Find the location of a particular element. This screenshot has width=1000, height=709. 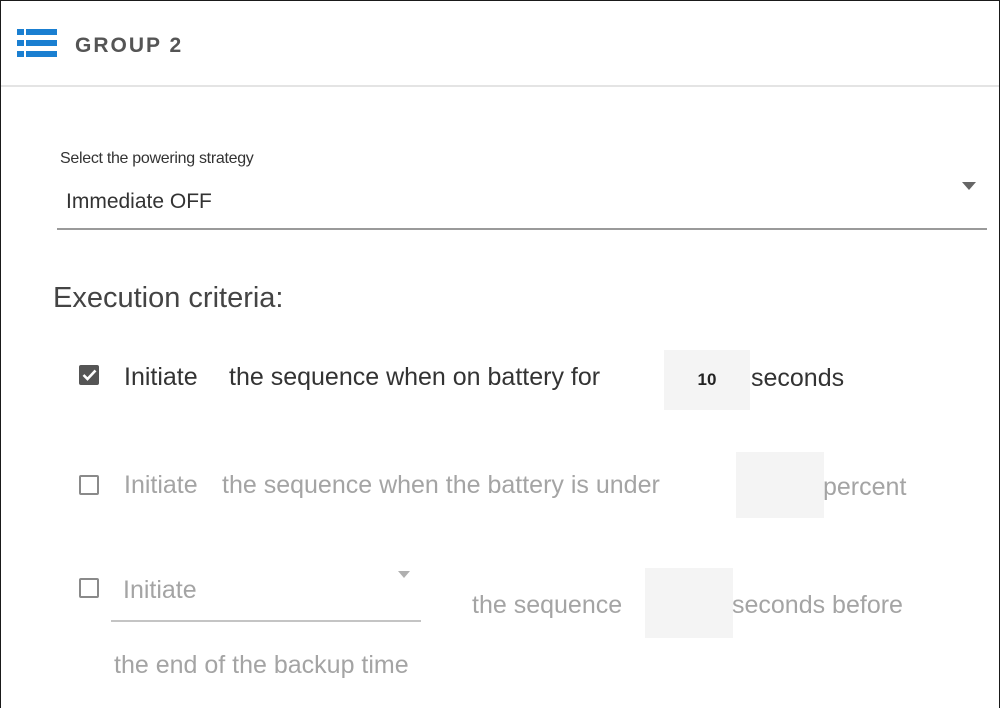

powering-strategy-label: Select the powering strategy is located at coordinates (157, 158).